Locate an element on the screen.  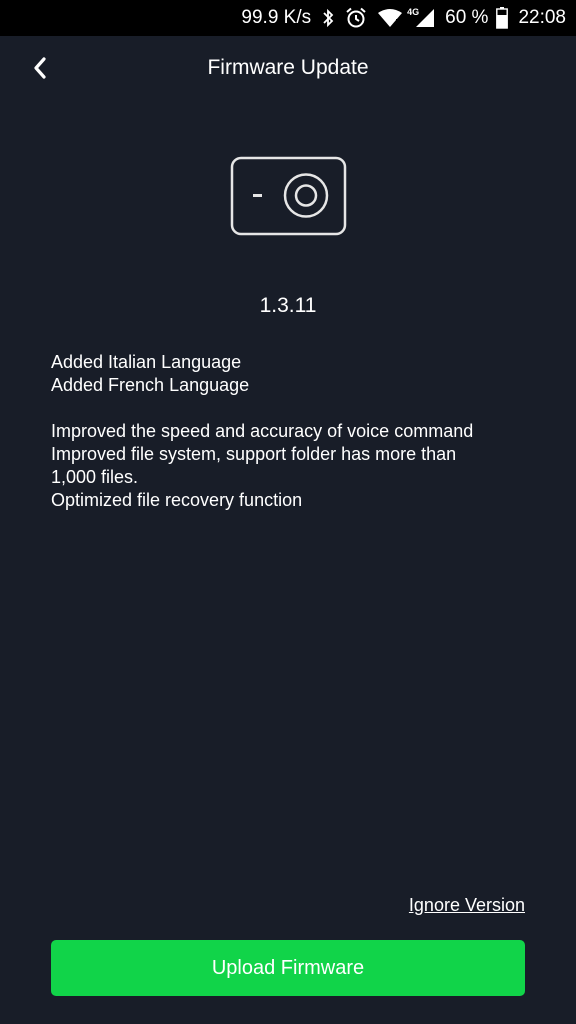
battery-percent: 60 % is located at coordinates (467, 17).